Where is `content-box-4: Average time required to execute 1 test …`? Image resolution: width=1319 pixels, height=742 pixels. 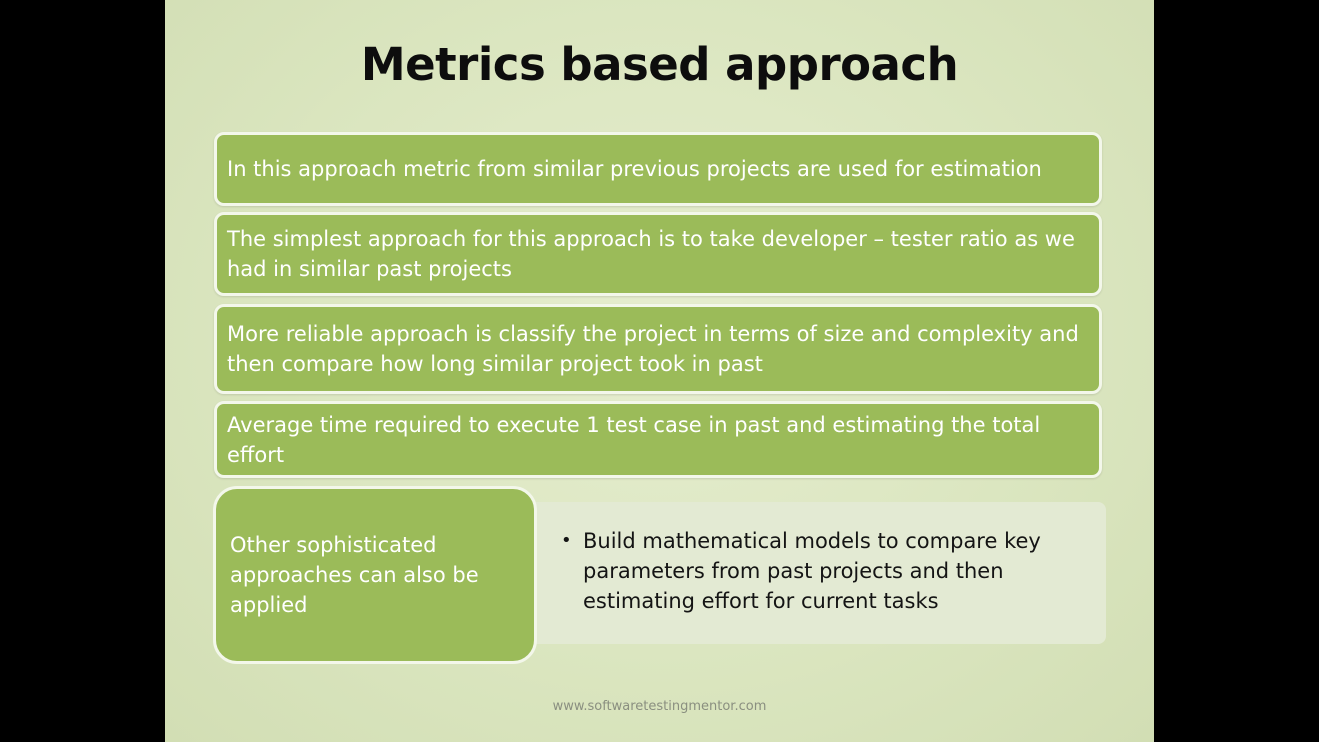
content-box-4: Average time required to execute 1 test … is located at coordinates (658, 439).